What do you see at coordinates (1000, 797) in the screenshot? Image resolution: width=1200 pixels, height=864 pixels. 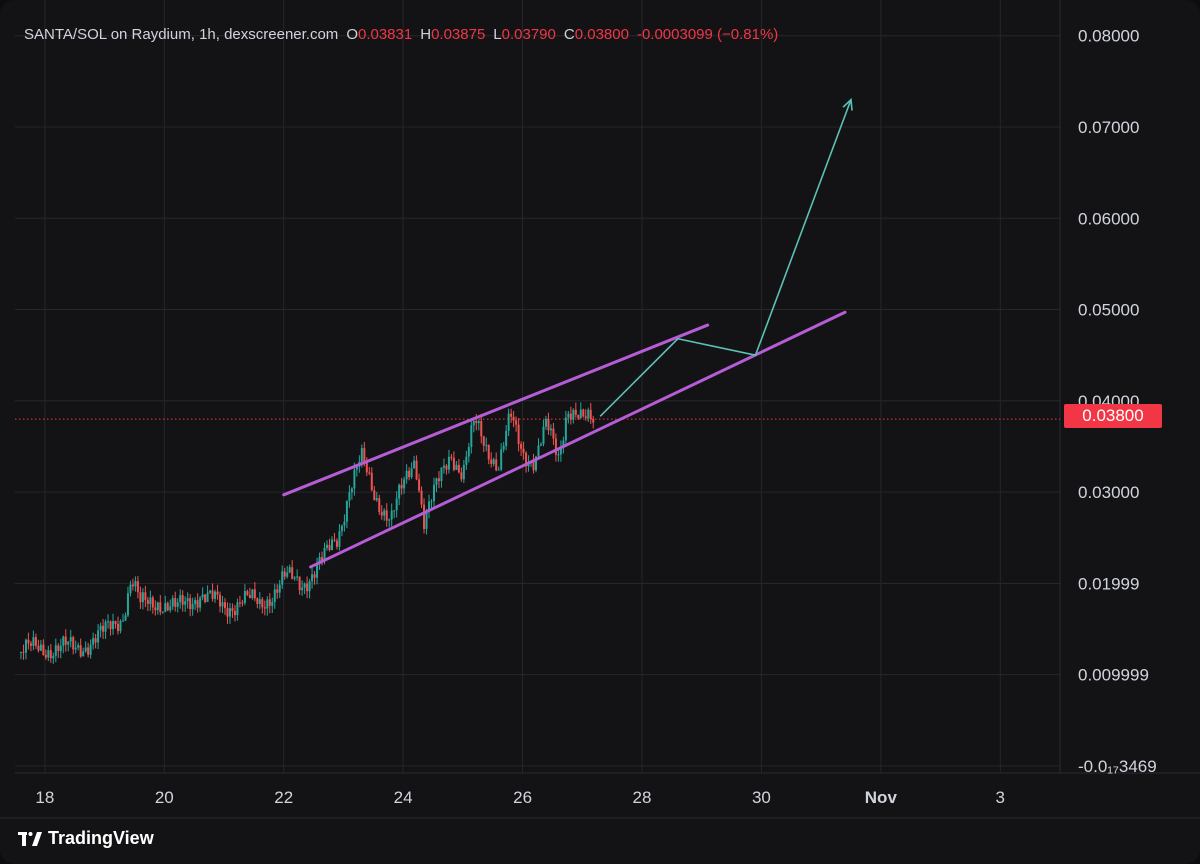 I see `x-tick-label: 3` at bounding box center [1000, 797].